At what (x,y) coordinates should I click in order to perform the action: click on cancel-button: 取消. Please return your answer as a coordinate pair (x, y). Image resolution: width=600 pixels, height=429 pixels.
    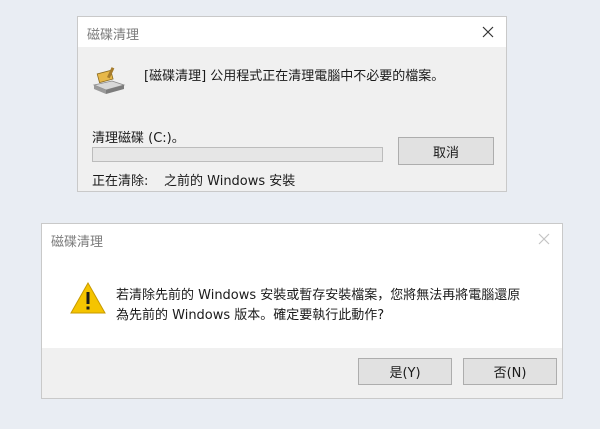
    Looking at the image, I should click on (446, 151).